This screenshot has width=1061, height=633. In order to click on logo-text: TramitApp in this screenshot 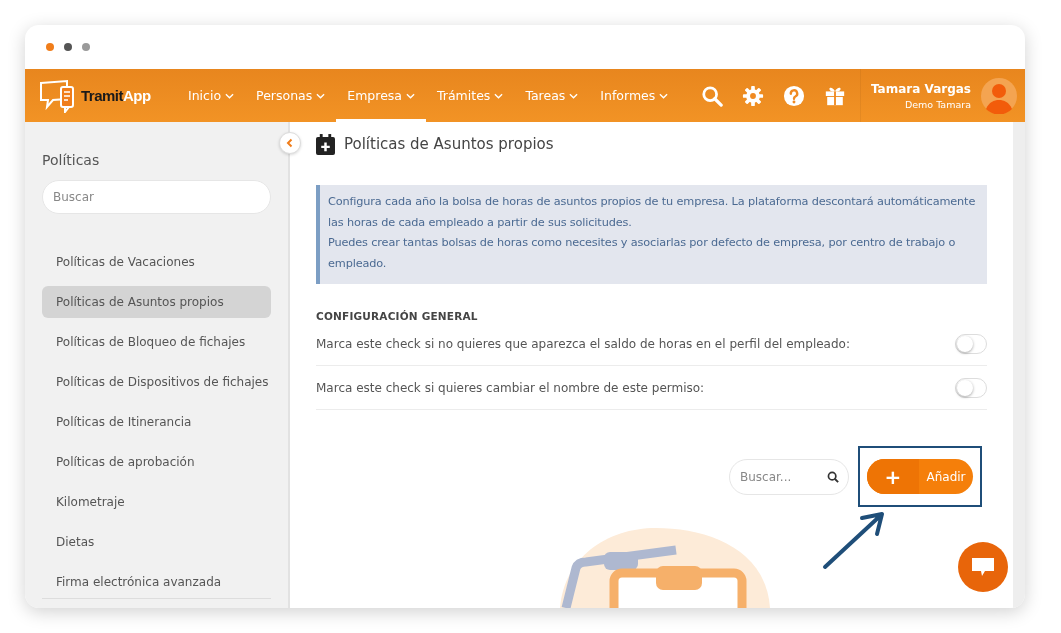, I will do `click(116, 95)`.